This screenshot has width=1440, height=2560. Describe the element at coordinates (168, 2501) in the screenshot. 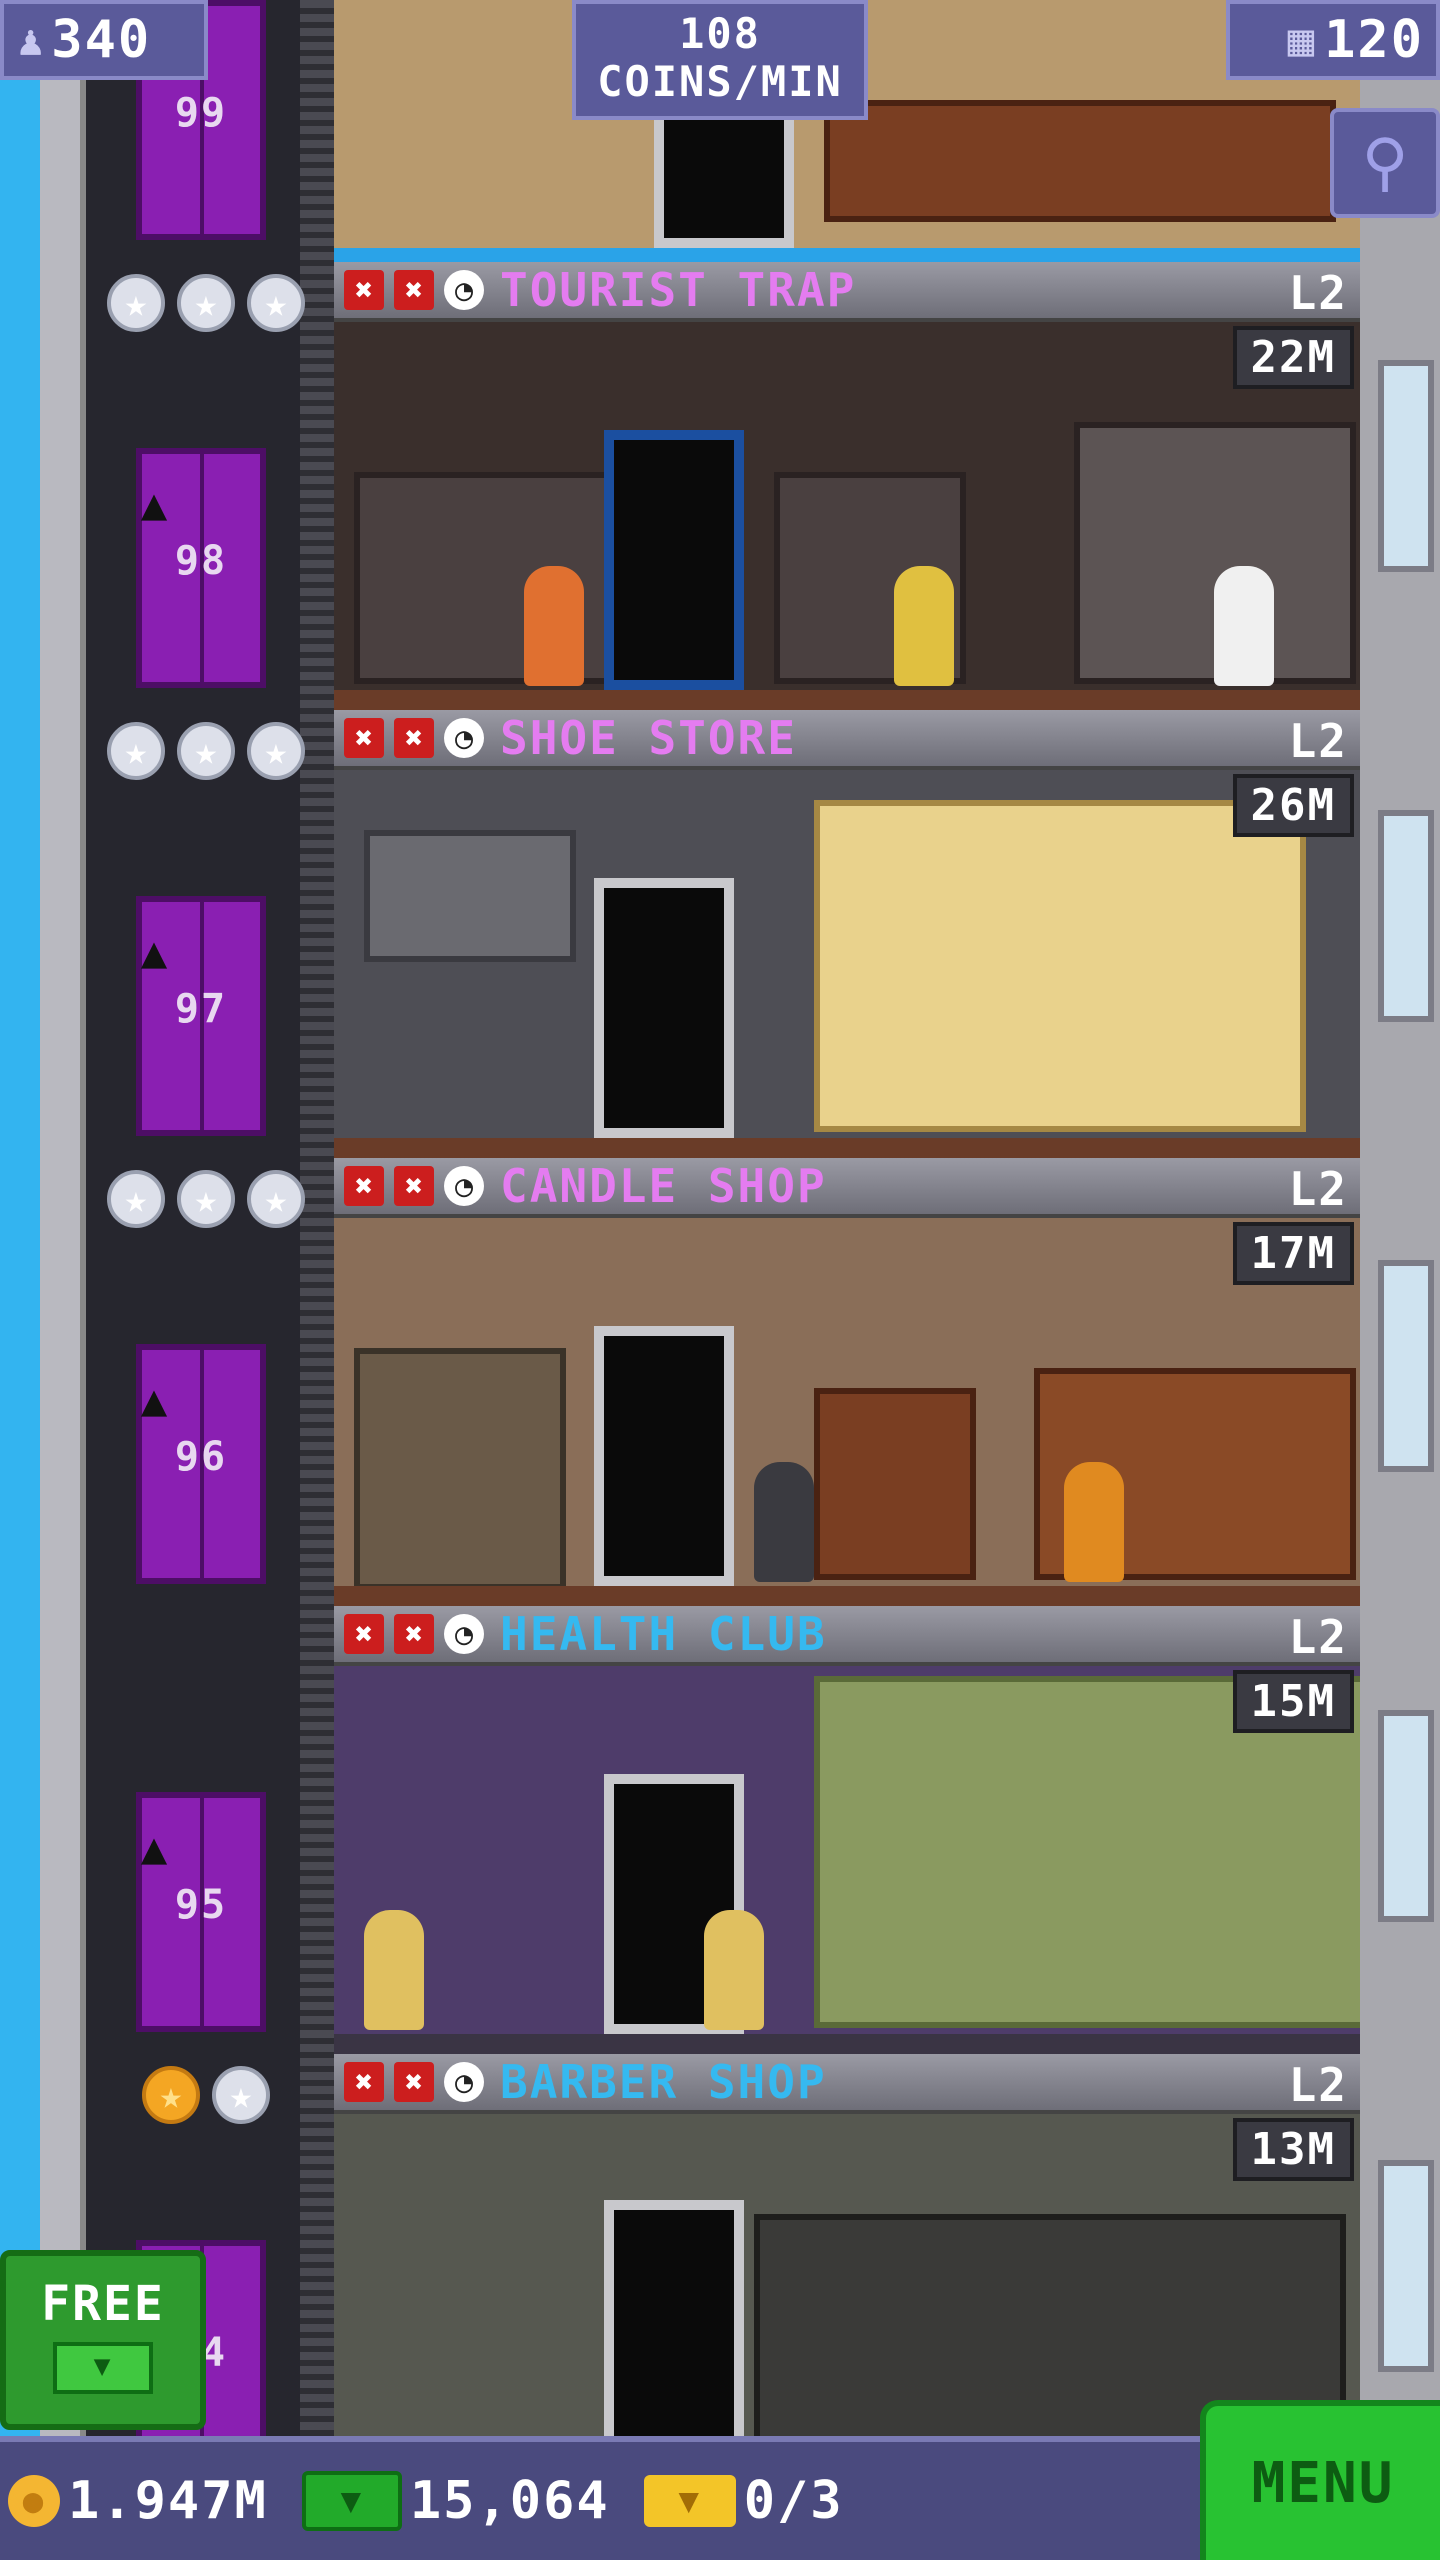

I see `coins-value: 1.947M` at that location.